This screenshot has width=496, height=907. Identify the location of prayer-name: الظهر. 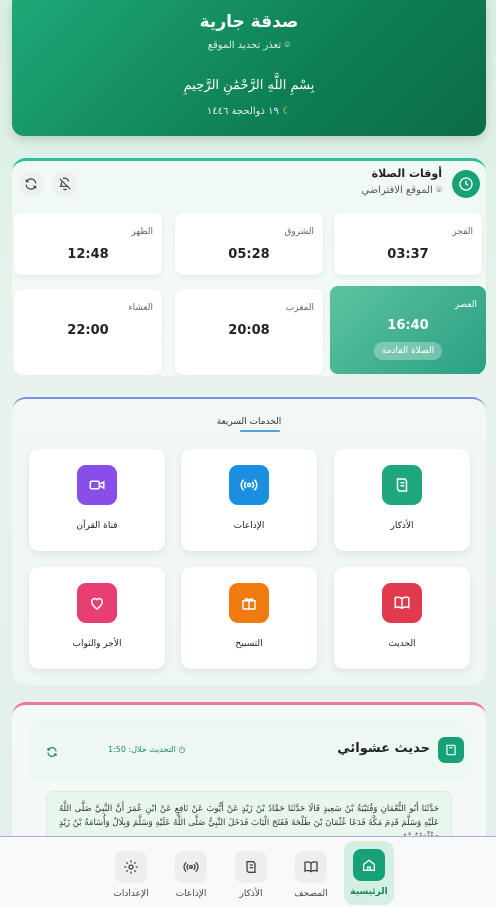
(142, 232).